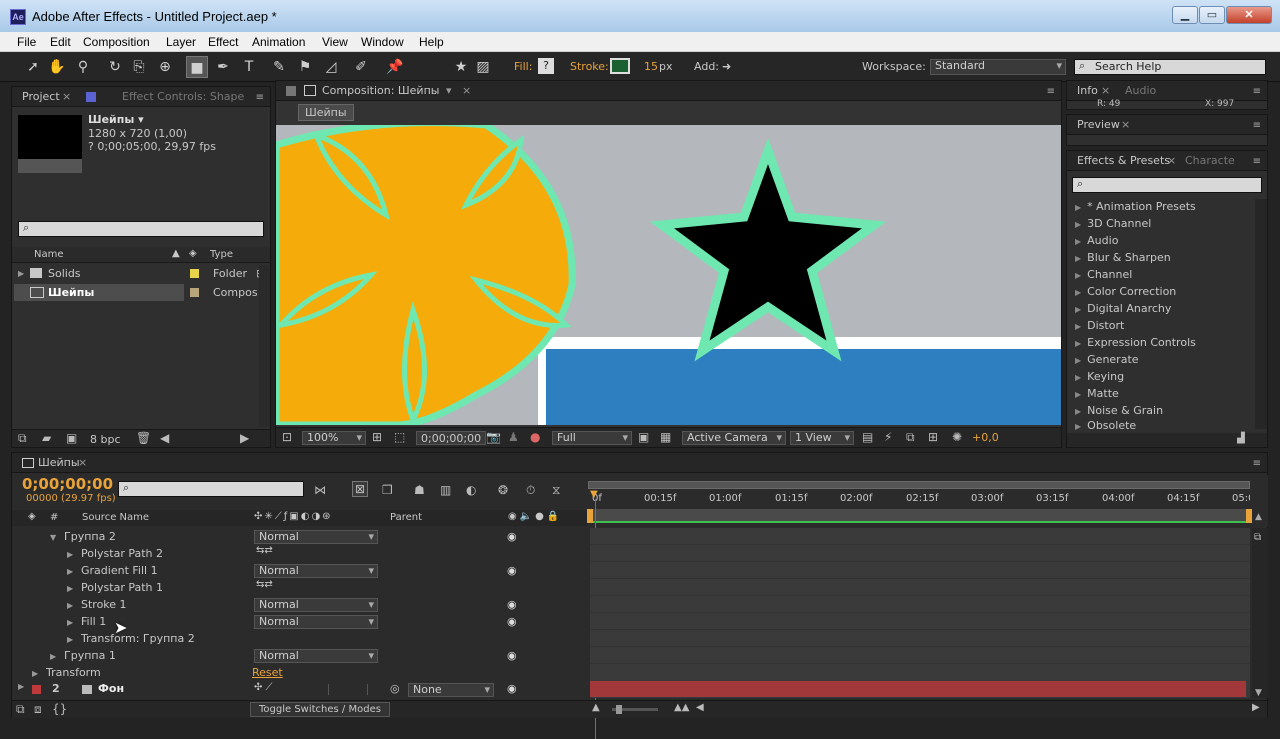 The image size is (1280, 739). What do you see at coordinates (54, 517) in the screenshot?
I see `column-number: #` at bounding box center [54, 517].